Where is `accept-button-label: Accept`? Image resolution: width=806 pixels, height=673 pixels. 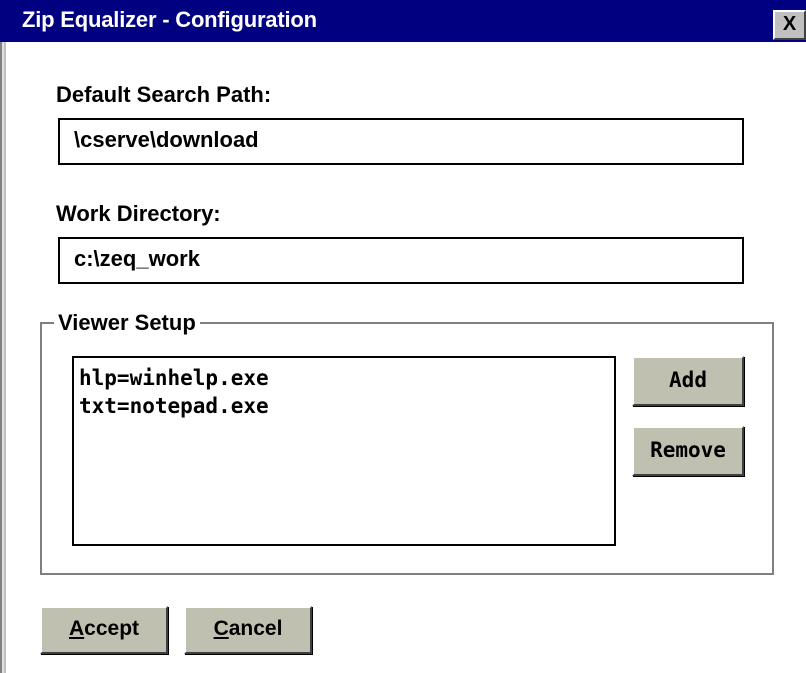
accept-button-label: Accept is located at coordinates (104, 629).